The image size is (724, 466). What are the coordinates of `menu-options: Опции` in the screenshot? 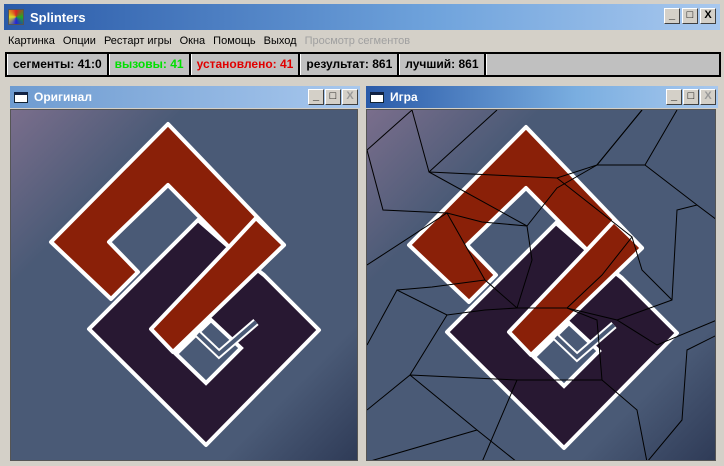 It's located at (79, 41).